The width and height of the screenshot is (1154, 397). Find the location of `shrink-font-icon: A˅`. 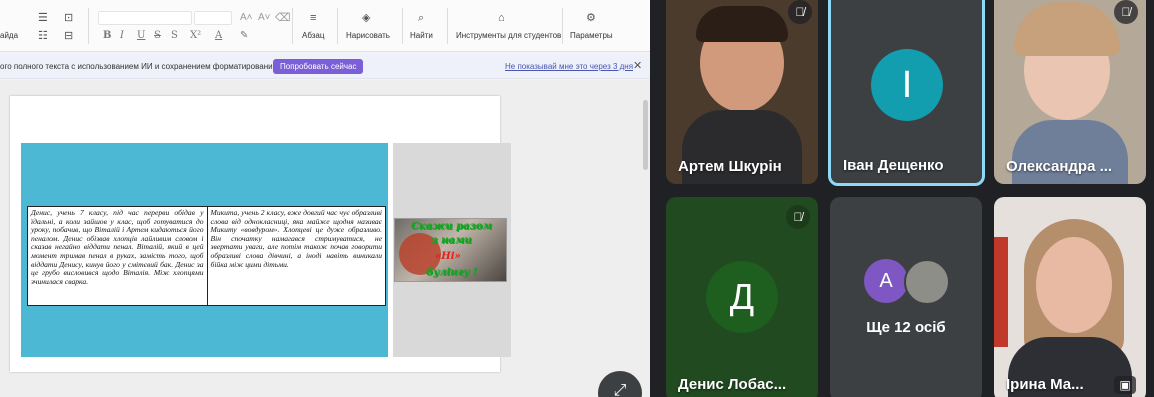

shrink-font-icon: A˅ is located at coordinates (264, 18).